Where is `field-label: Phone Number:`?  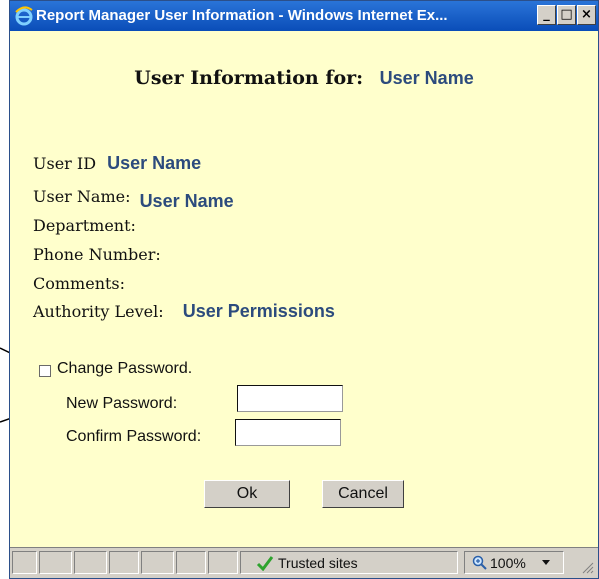
field-label: Phone Number: is located at coordinates (97, 254).